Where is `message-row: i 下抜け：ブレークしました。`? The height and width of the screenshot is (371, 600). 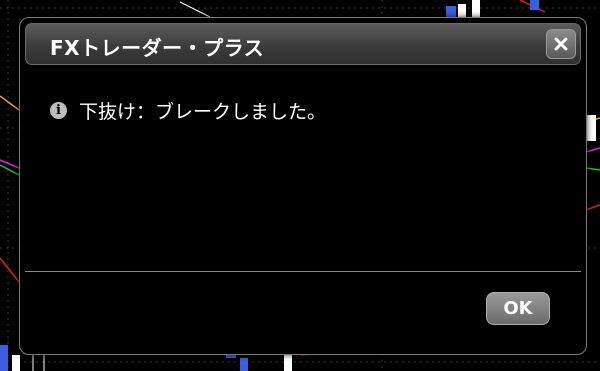
message-row: i 下抜け：ブレークしました。 is located at coordinates (188, 110).